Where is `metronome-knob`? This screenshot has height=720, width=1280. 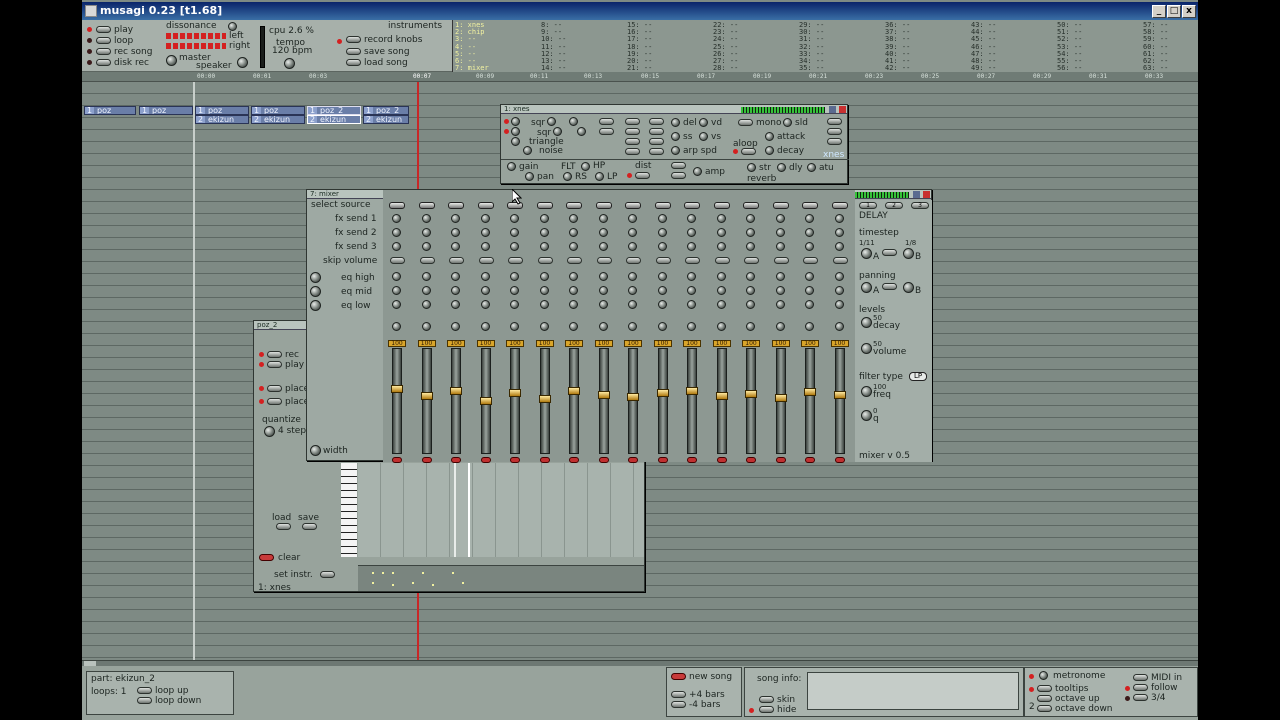 metronome-knob is located at coordinates (1043, 675).